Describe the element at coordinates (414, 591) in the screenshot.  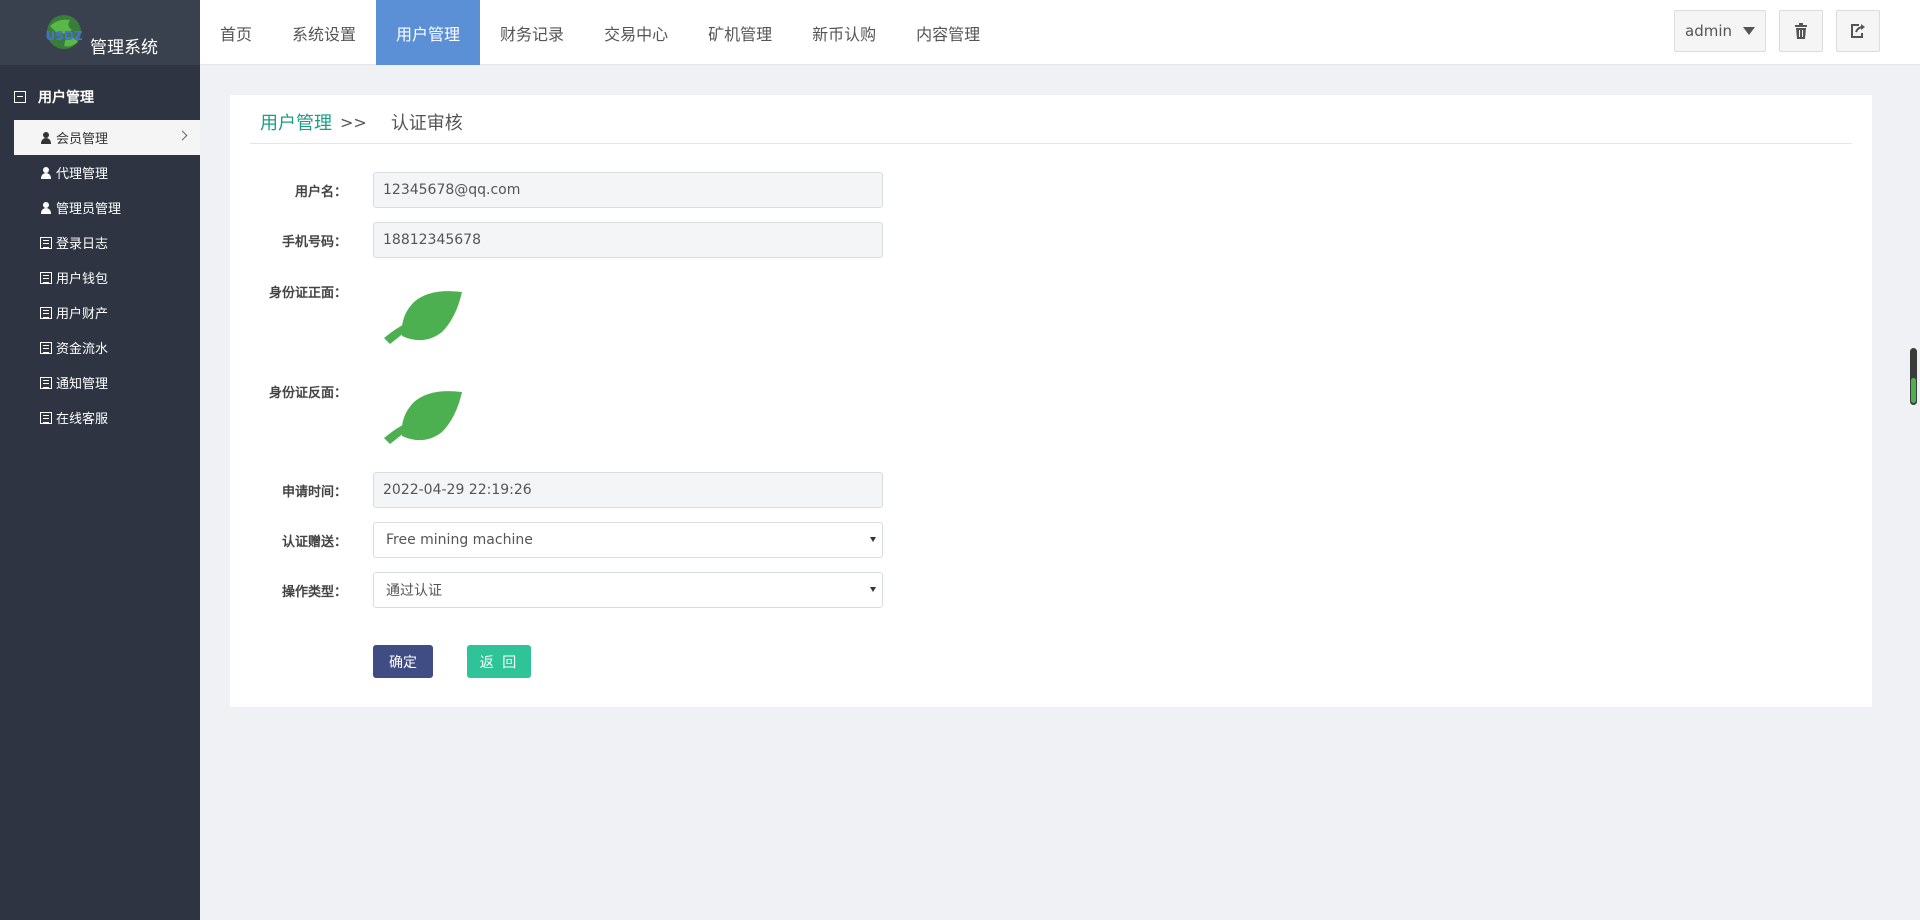
I see `operation-selected-value: 通过认证` at that location.